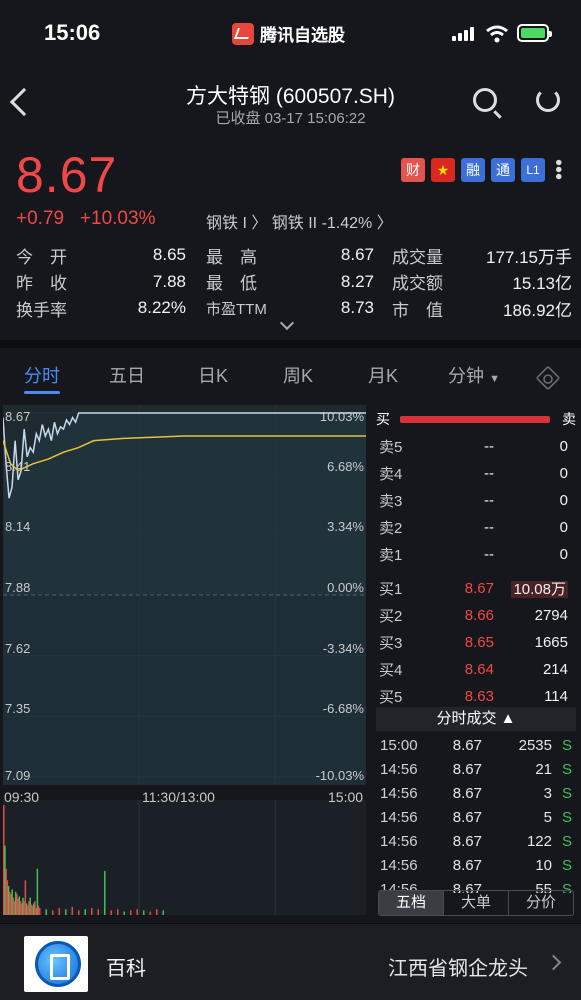 This screenshot has width=581, height=1000. I want to click on ask-name: 卖3, so click(391, 501).